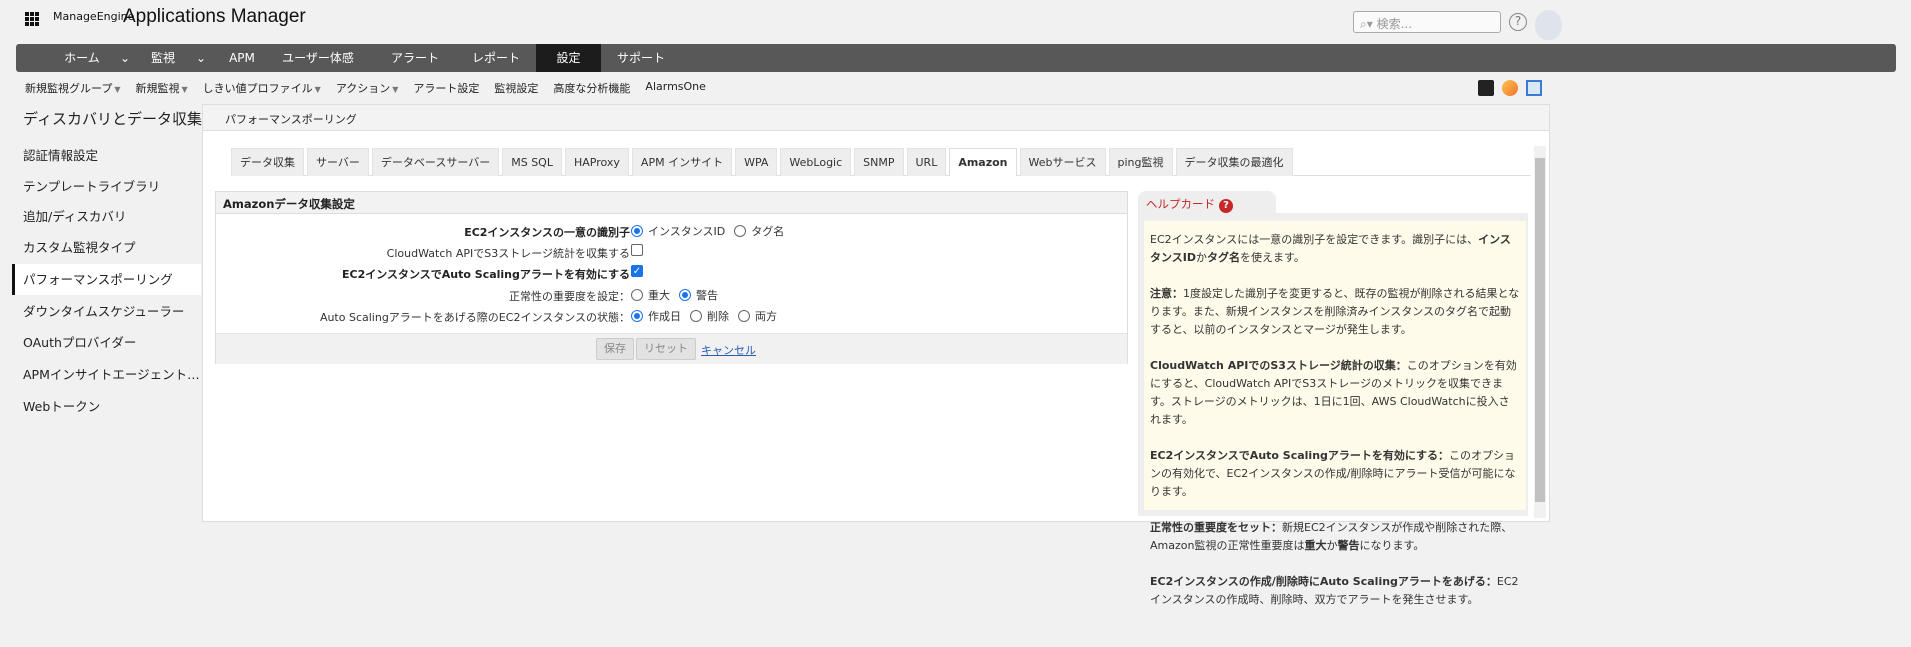 This screenshot has width=1911, height=647. I want to click on sidebar-item-template-library: テンプレートライブラリ, so click(106, 186).